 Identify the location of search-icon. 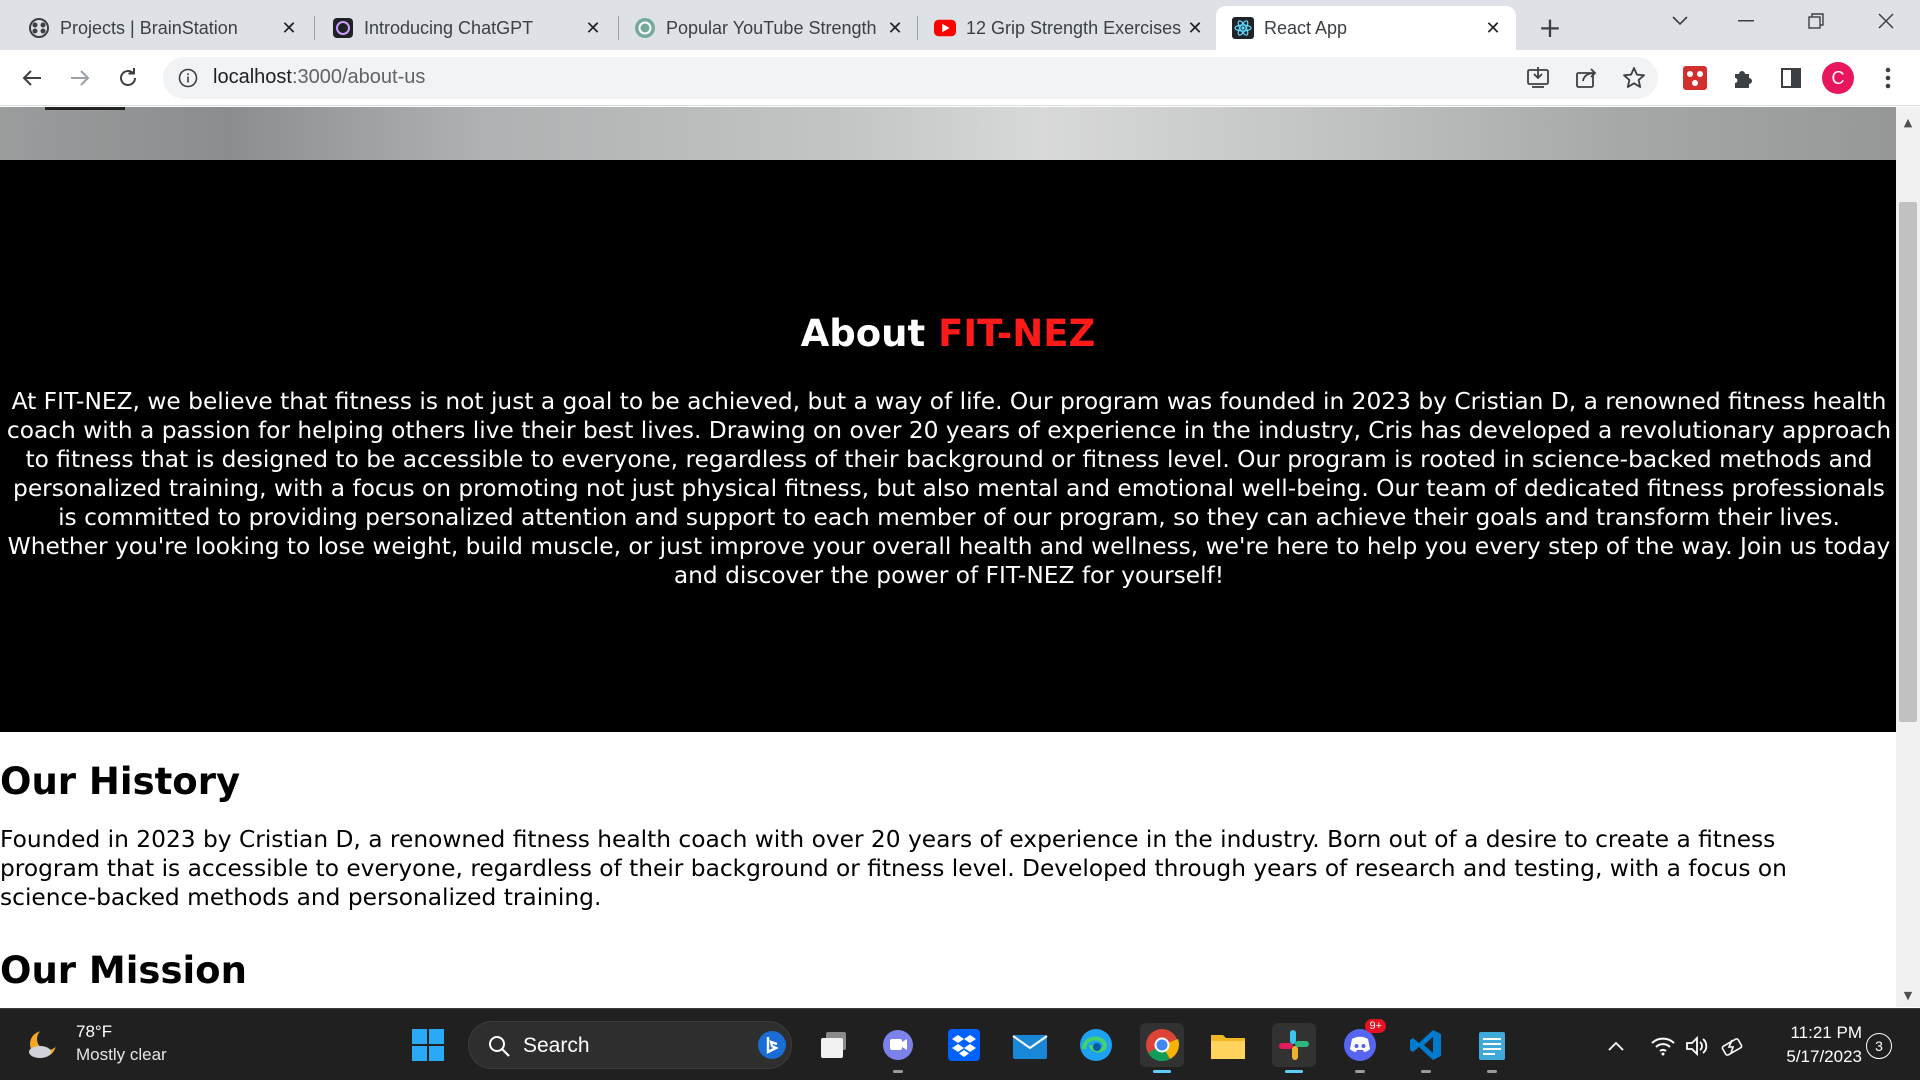
(499, 1046).